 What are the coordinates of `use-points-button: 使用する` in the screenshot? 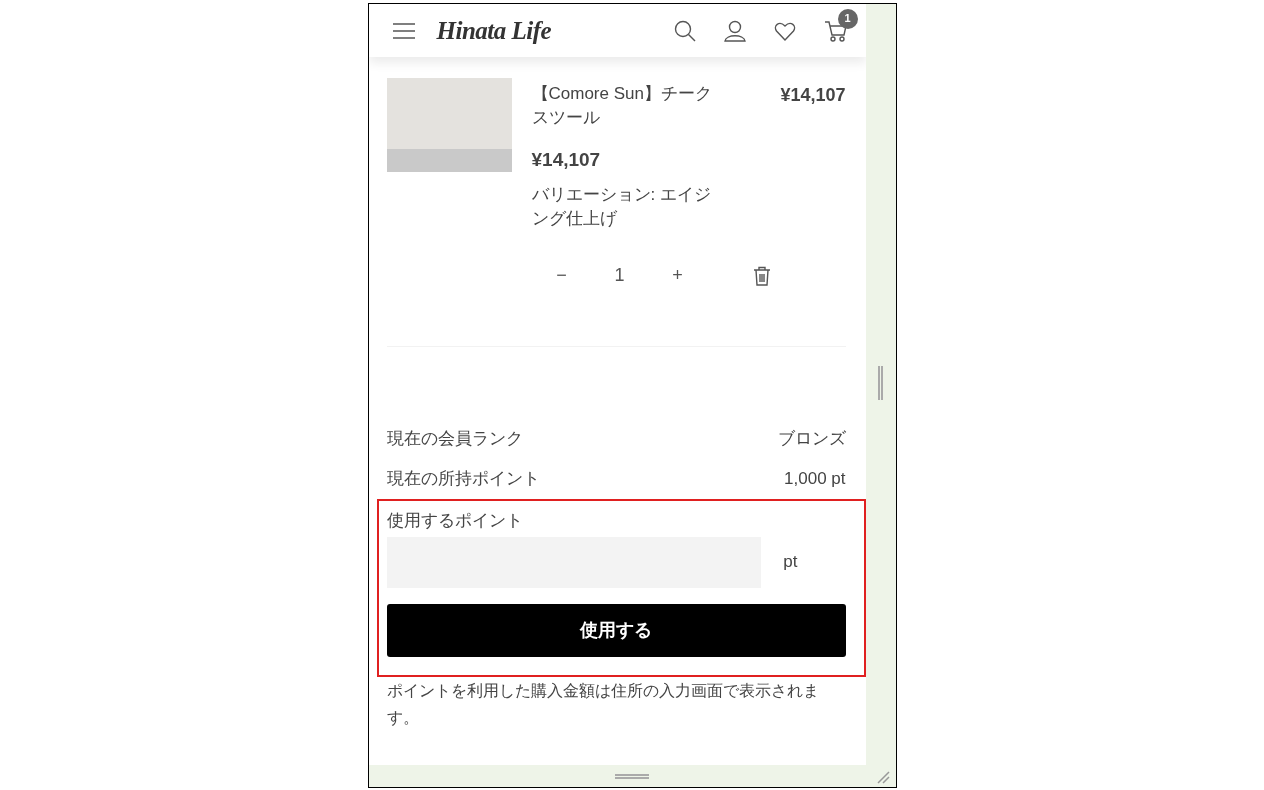 It's located at (616, 630).